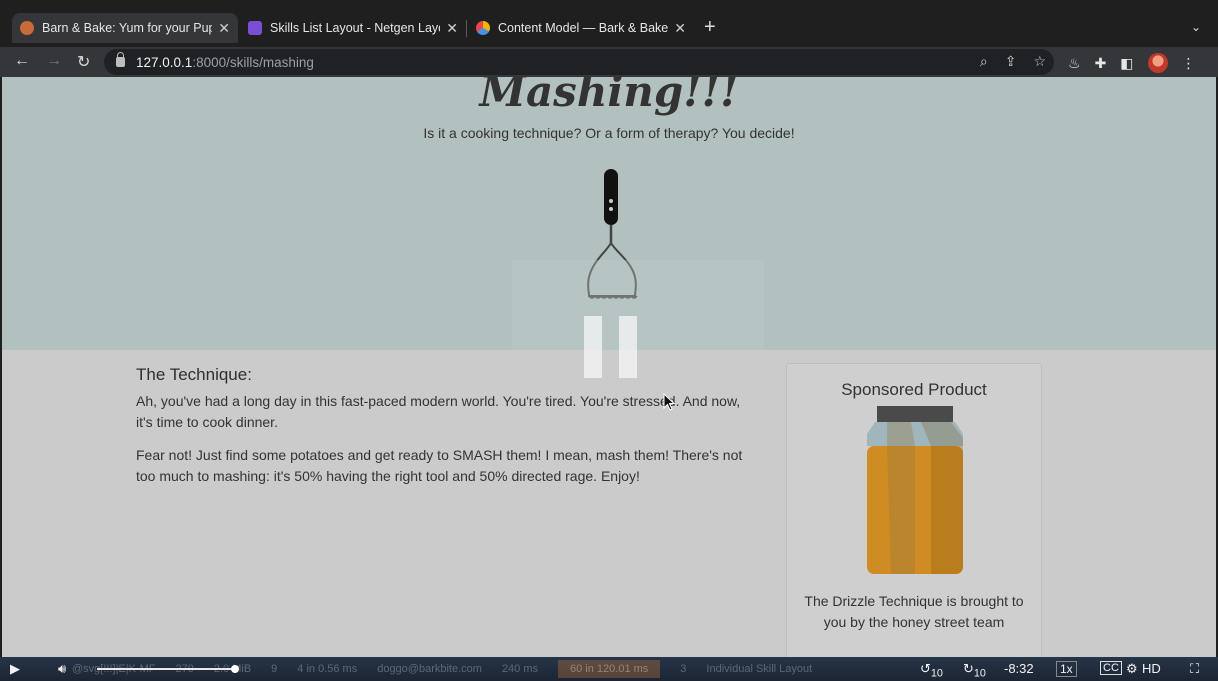 This screenshot has width=1218, height=681. Describe the element at coordinates (194, 374) in the screenshot. I see `technique-heading: The Technique:` at that location.